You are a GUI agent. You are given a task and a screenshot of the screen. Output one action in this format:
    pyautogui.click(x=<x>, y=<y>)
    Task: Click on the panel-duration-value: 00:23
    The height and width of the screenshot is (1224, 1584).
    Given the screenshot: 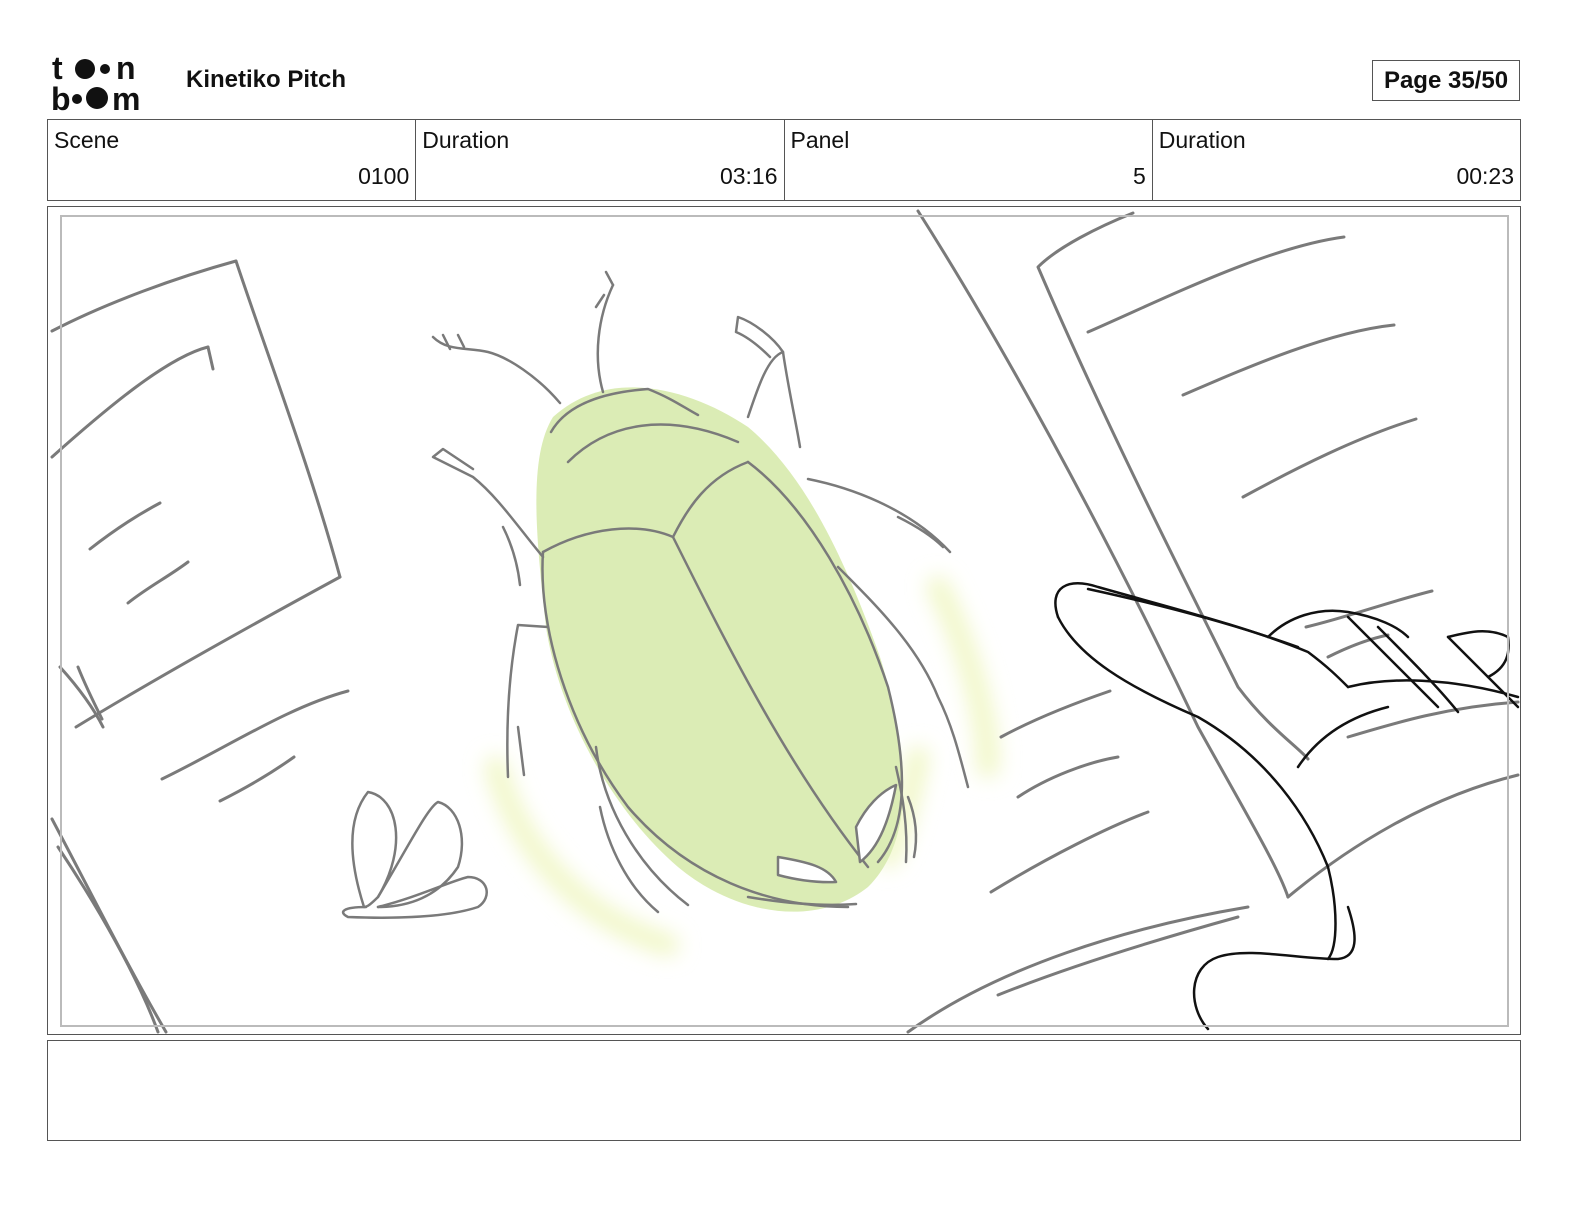 What is the action you would take?
    pyautogui.click(x=1485, y=176)
    